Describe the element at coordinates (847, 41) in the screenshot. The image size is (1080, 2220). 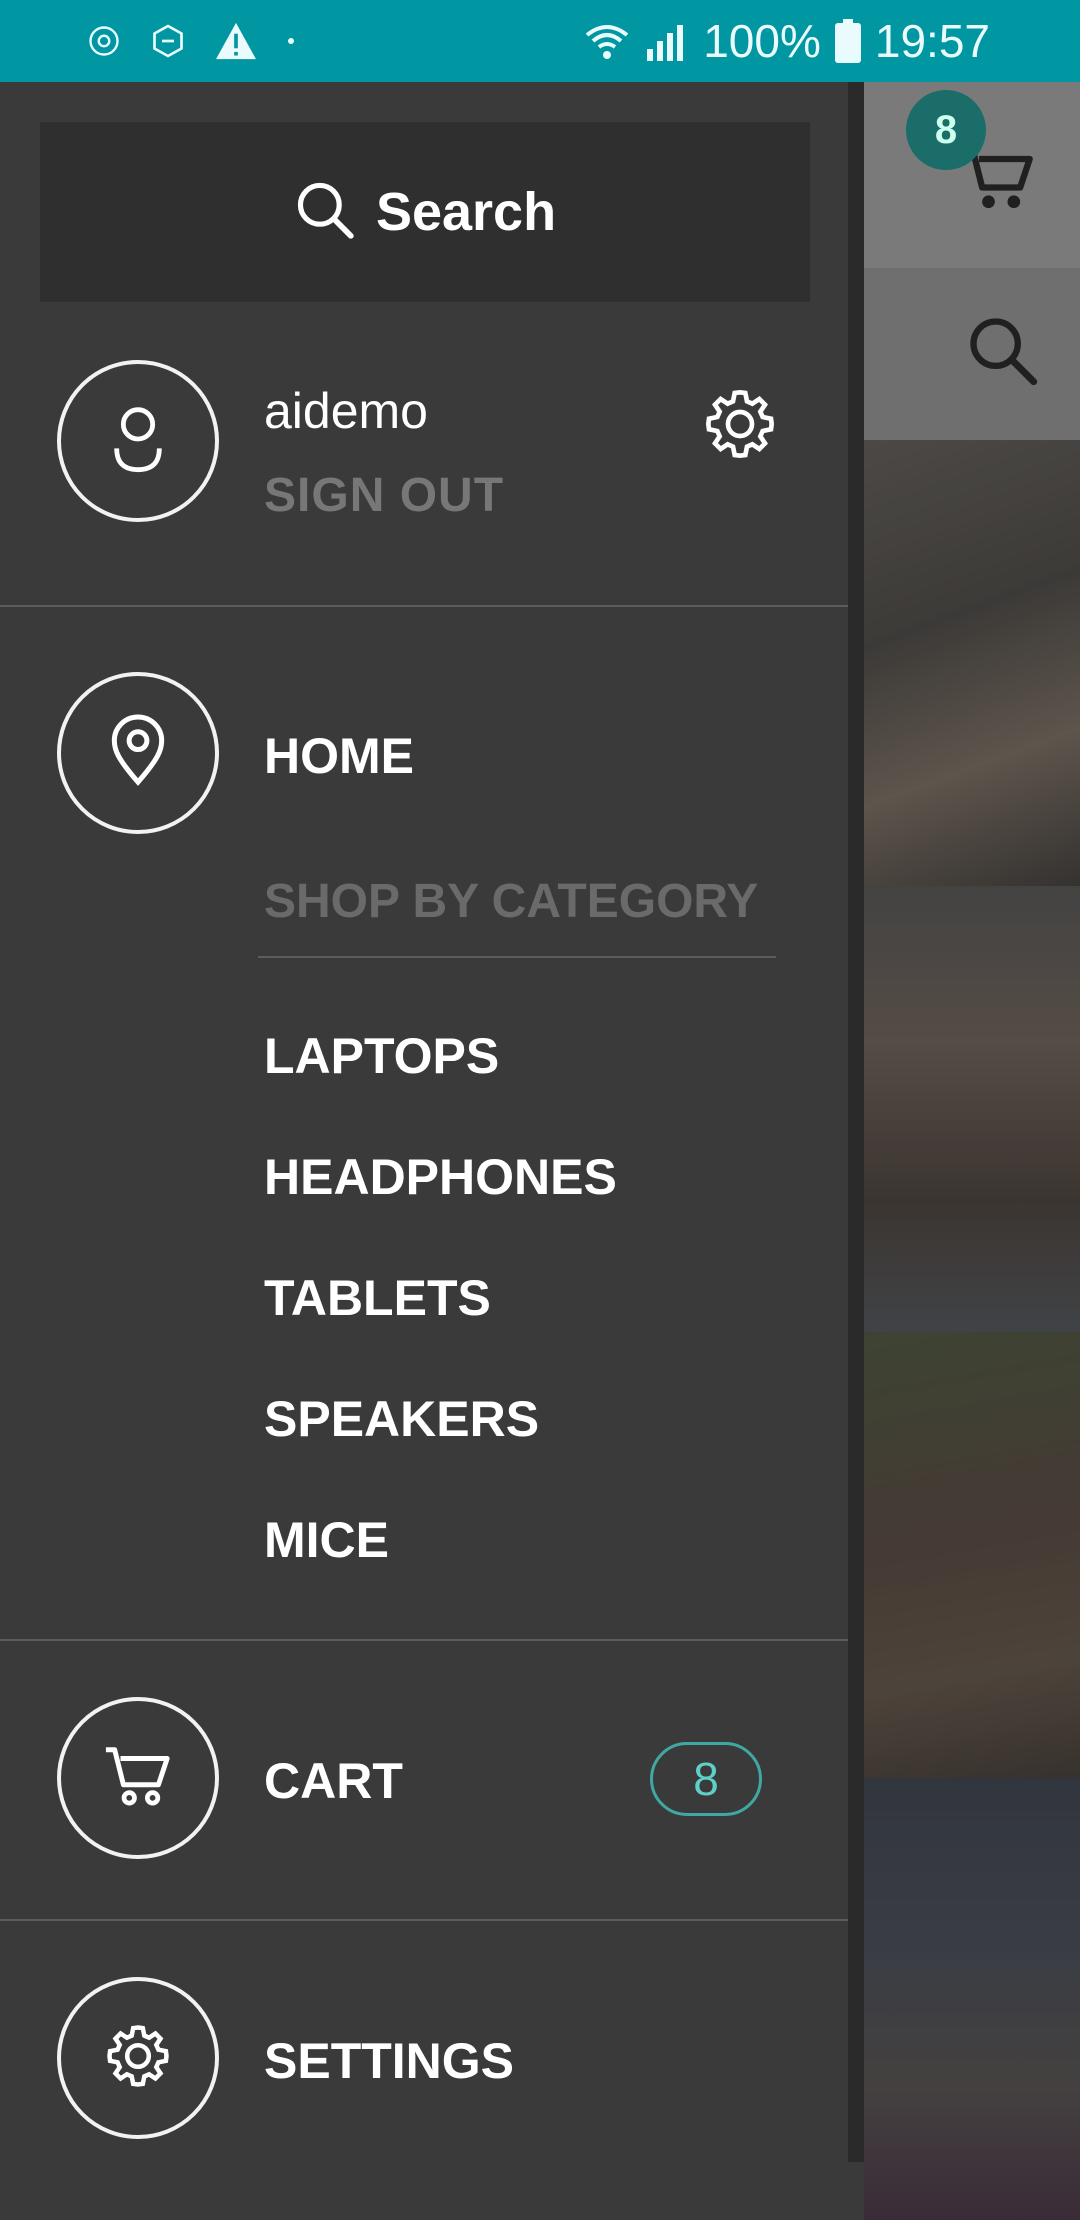
I see `battery-icon` at that location.